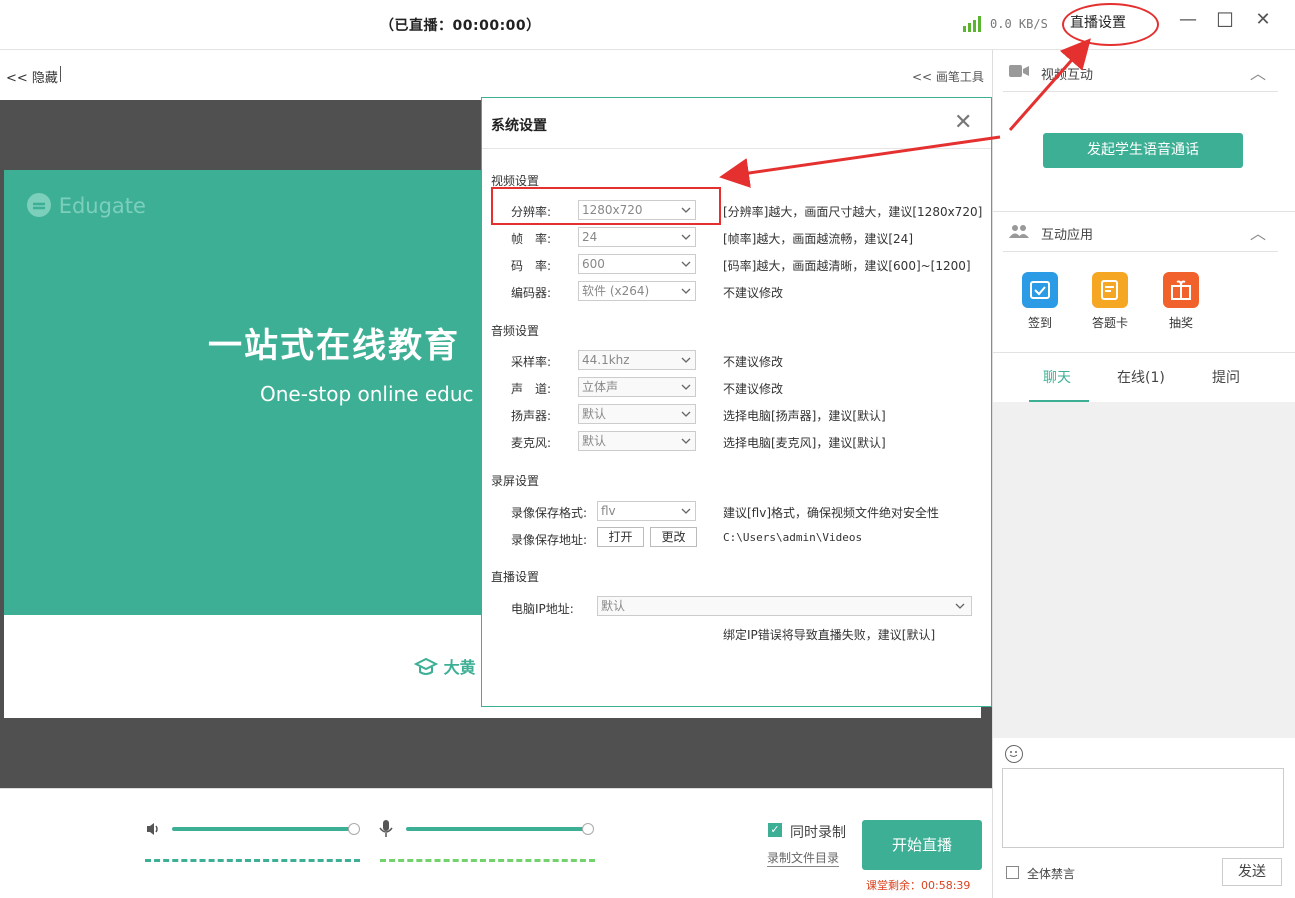 This screenshot has width=1295, height=898. I want to click on mic-label: 麦克风:, so click(531, 443).